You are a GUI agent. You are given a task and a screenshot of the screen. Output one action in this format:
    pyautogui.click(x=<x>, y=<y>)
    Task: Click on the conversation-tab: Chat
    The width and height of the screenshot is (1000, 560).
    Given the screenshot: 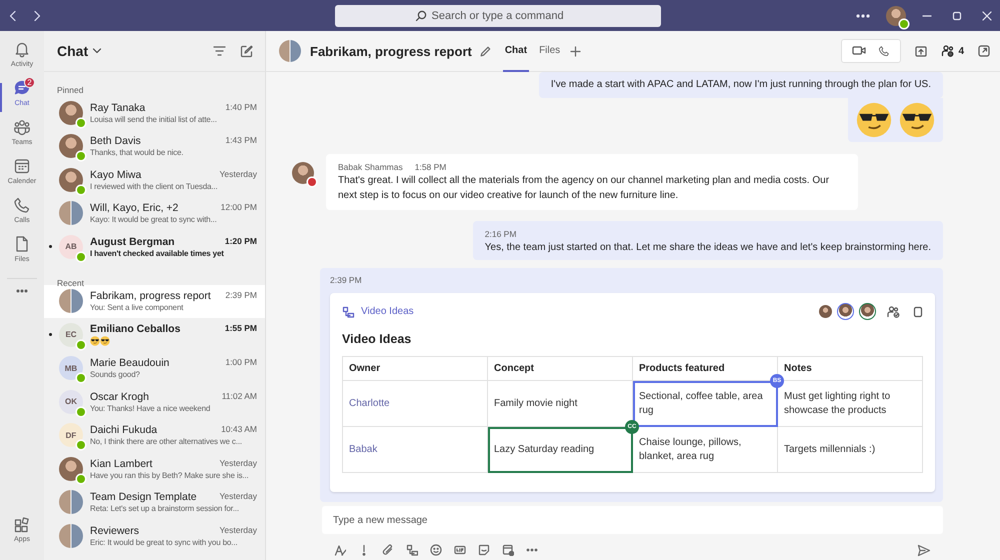 What is the action you would take?
    pyautogui.click(x=516, y=51)
    